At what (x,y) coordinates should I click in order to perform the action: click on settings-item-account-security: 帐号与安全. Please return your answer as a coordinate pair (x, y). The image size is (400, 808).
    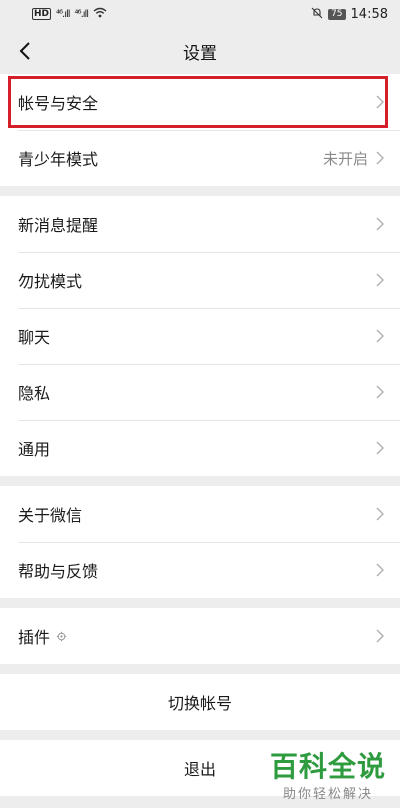
    Looking at the image, I should click on (200, 102).